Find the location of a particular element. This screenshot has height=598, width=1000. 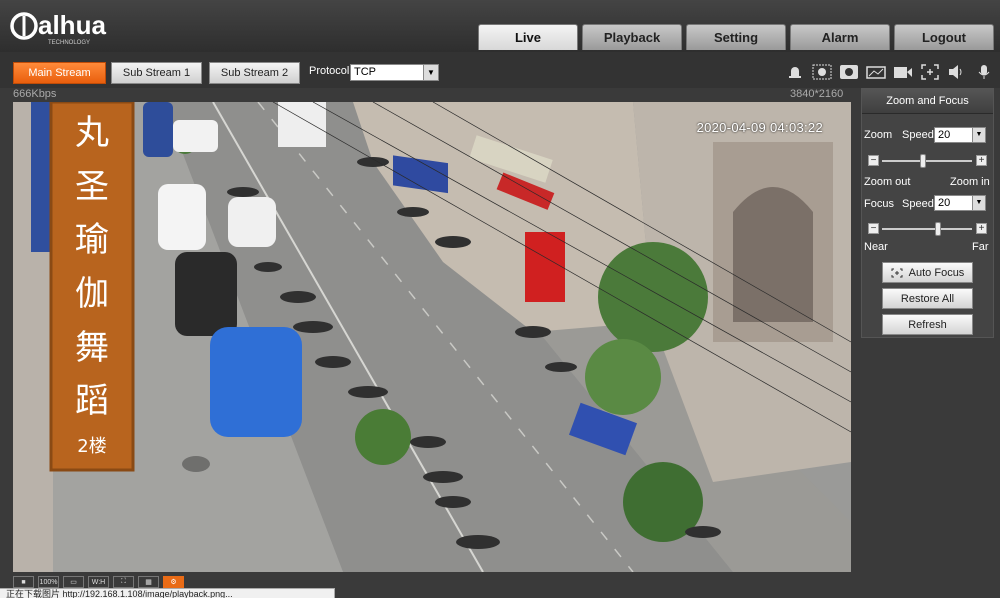

resolution-readout: 3840*2160 is located at coordinates (817, 94).